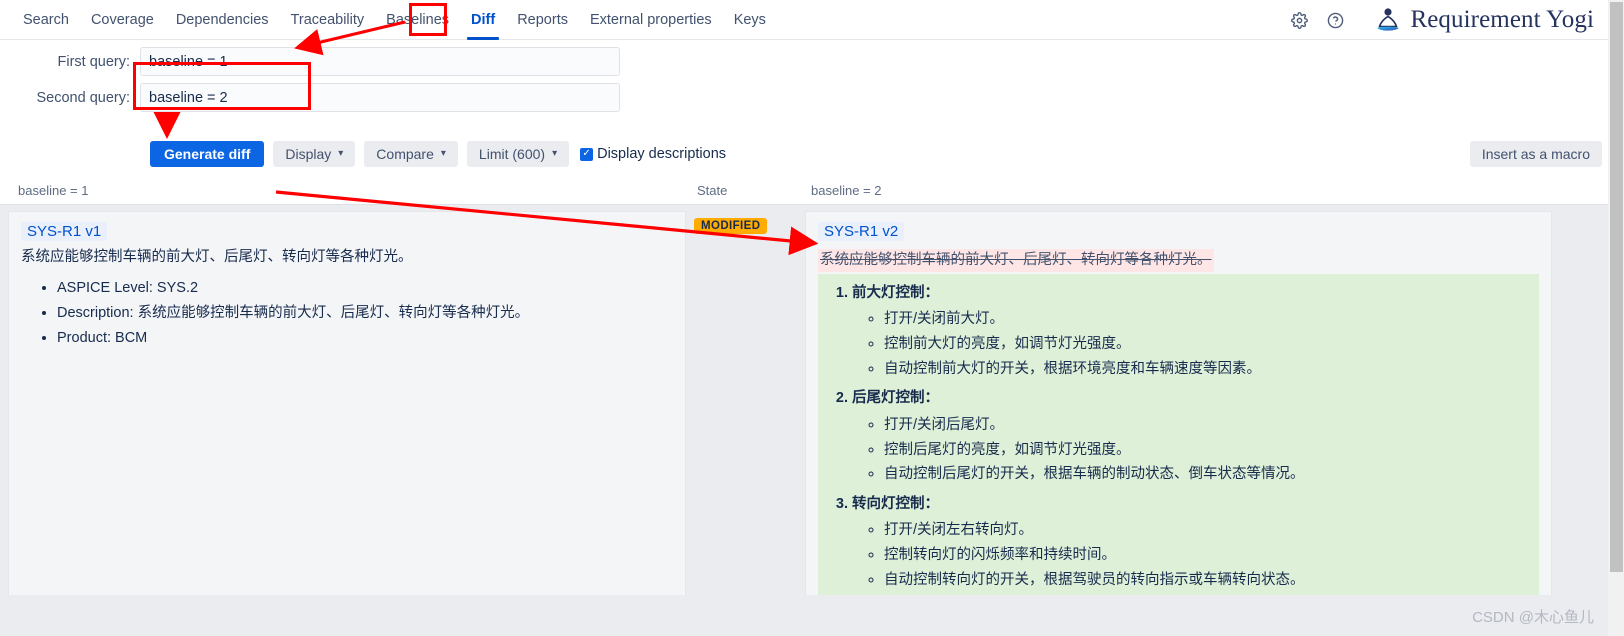 This screenshot has width=1624, height=636. I want to click on arrow-to-diff-tab, so click(350, 38).